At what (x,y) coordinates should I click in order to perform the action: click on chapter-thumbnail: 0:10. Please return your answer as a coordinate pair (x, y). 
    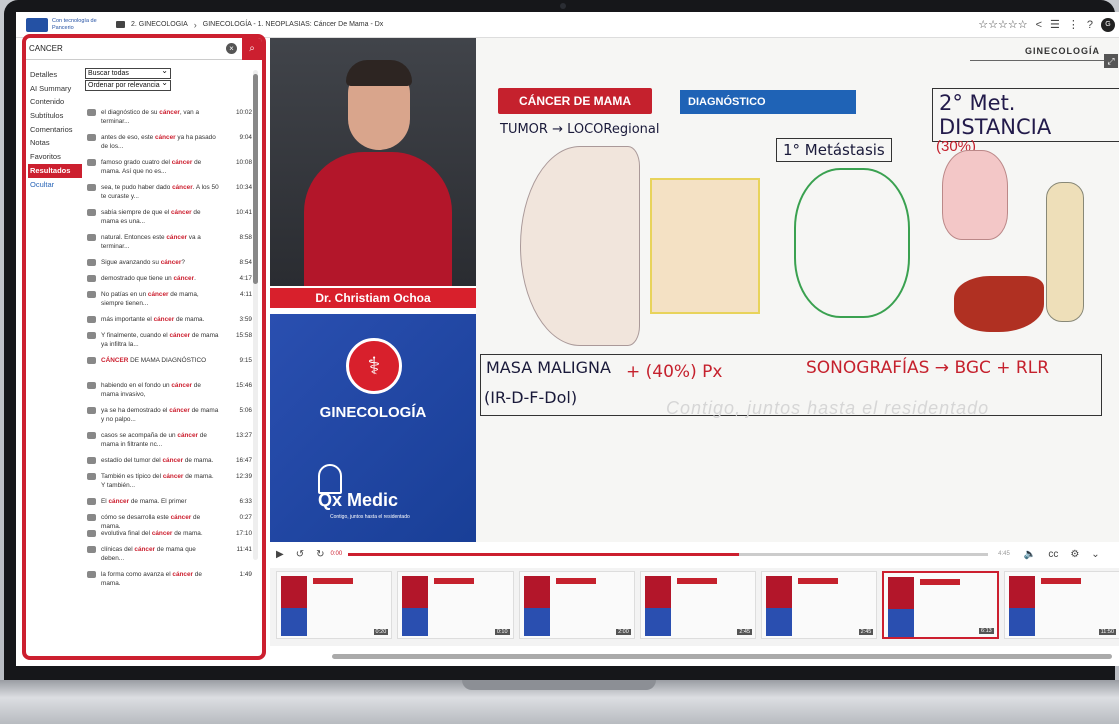
    Looking at the image, I should click on (455, 605).